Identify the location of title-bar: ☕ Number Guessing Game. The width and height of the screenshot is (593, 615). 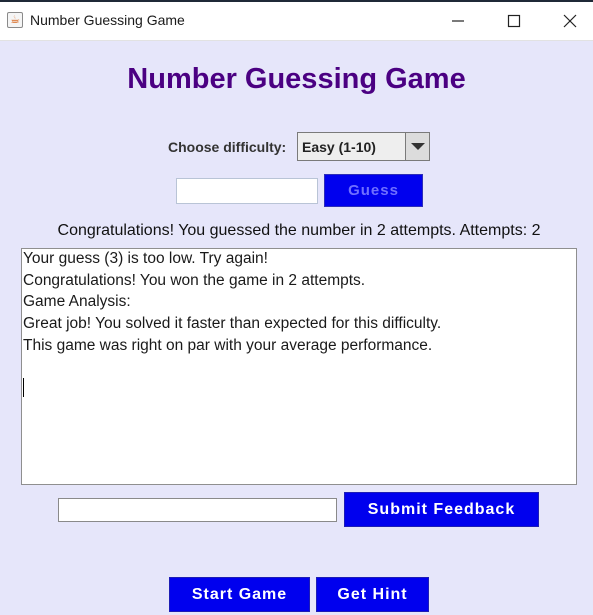
(296, 21).